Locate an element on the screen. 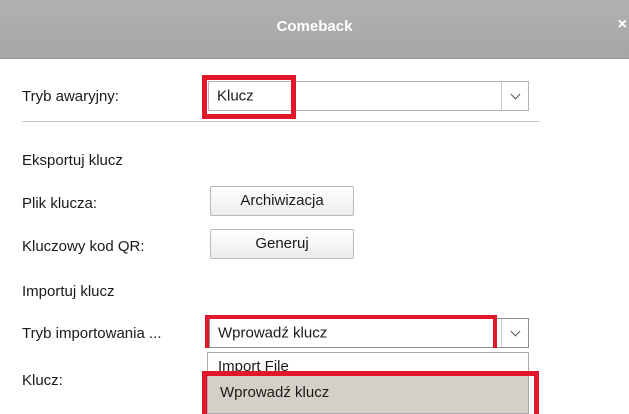 The width and height of the screenshot is (629, 414). title-bar: Comeback × is located at coordinates (314, 29).